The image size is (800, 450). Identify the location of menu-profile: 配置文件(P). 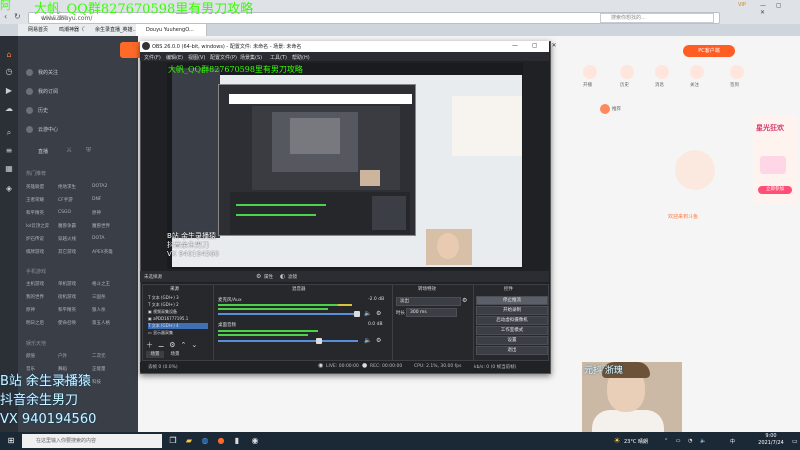
(223, 57).